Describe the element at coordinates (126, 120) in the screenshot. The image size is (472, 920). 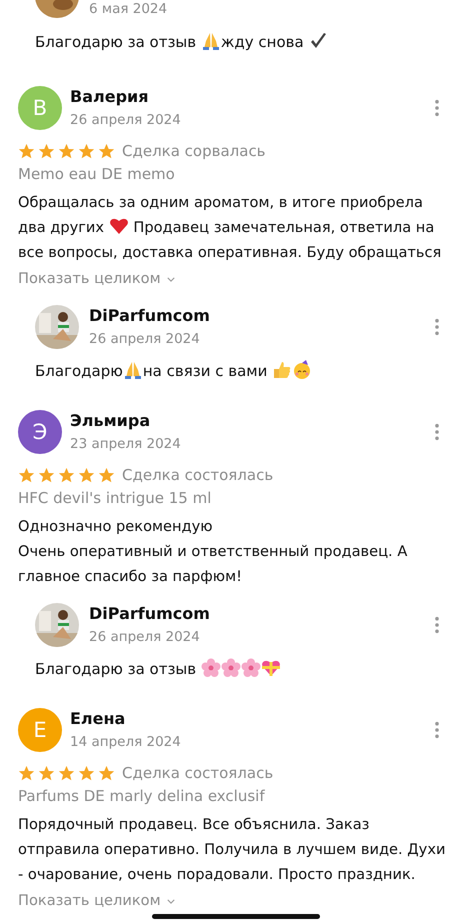
I see `review-date: 26 апреля 2024` at that location.